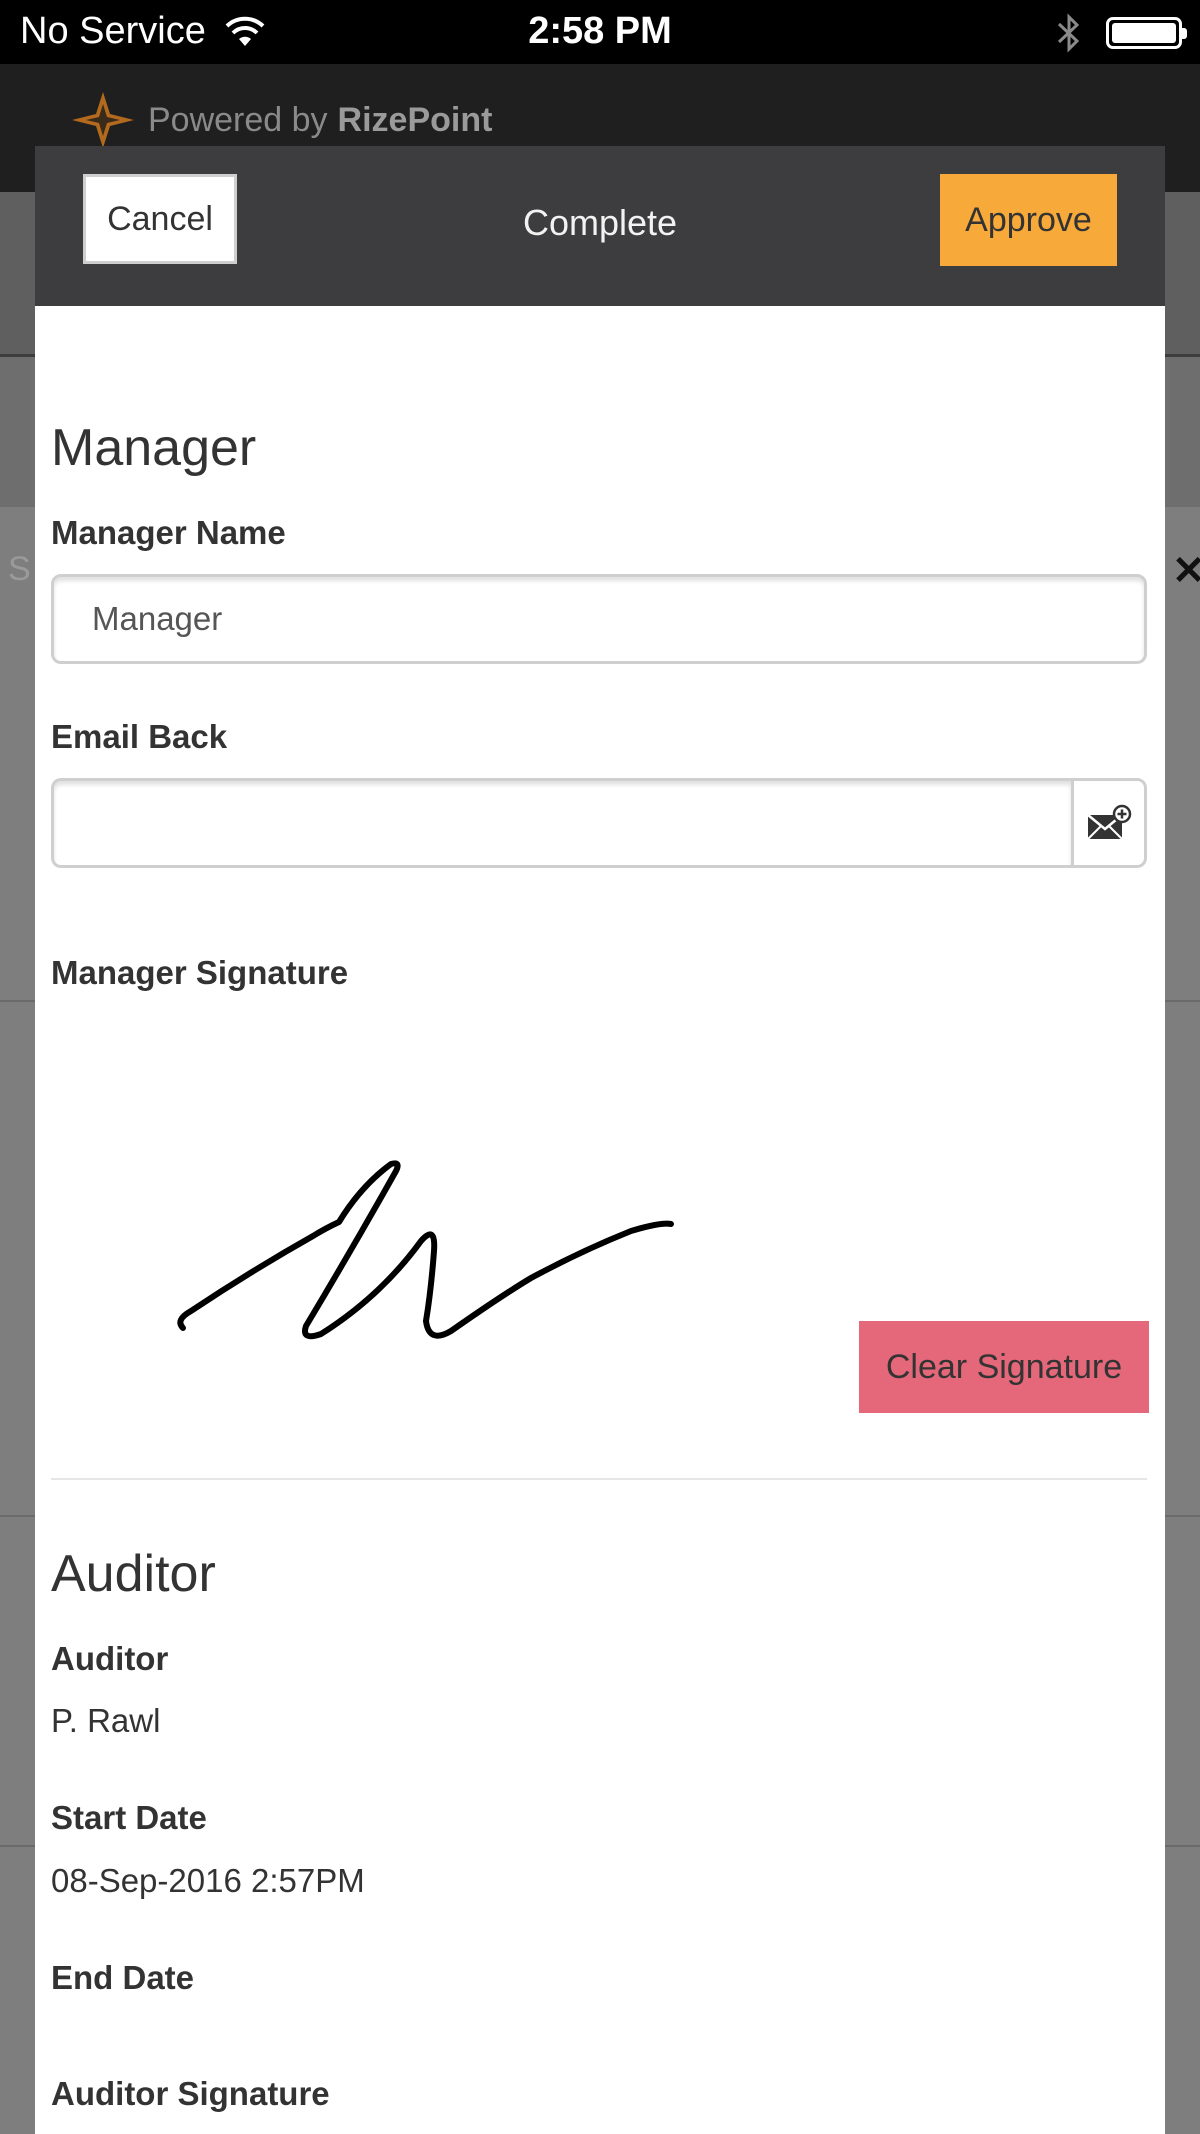  What do you see at coordinates (1028, 220) in the screenshot?
I see `approve-button: Approve` at bounding box center [1028, 220].